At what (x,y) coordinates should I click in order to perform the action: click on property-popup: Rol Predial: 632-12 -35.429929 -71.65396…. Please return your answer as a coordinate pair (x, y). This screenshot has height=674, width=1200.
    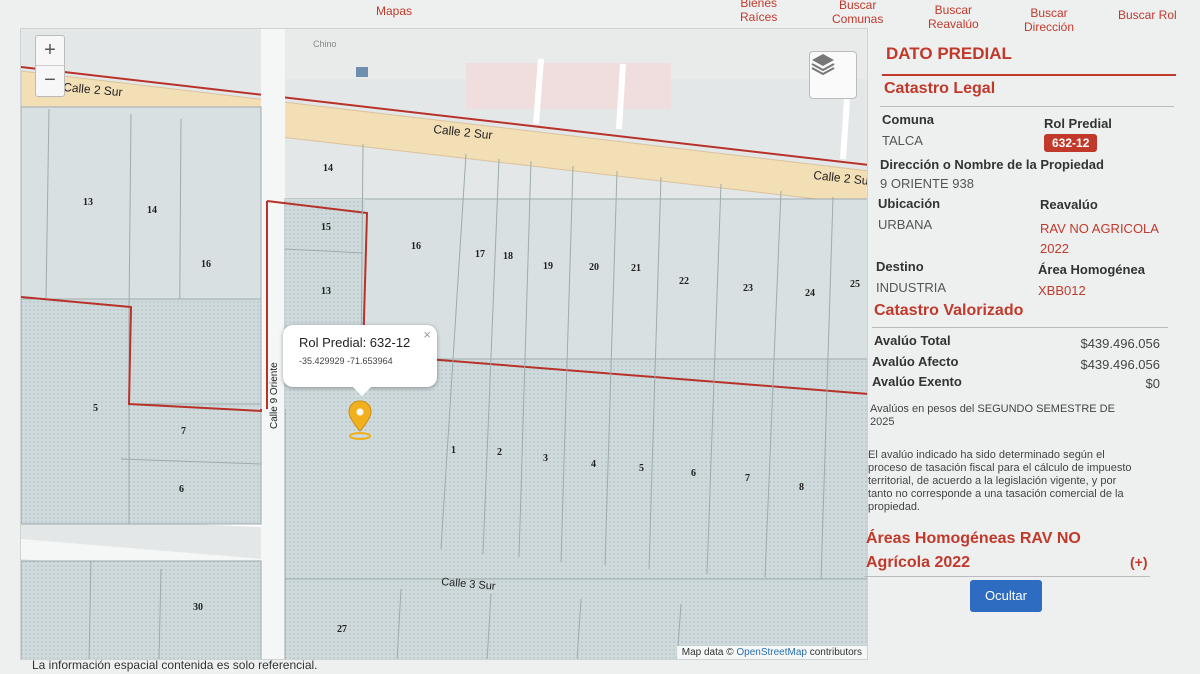
    Looking at the image, I should click on (360, 360).